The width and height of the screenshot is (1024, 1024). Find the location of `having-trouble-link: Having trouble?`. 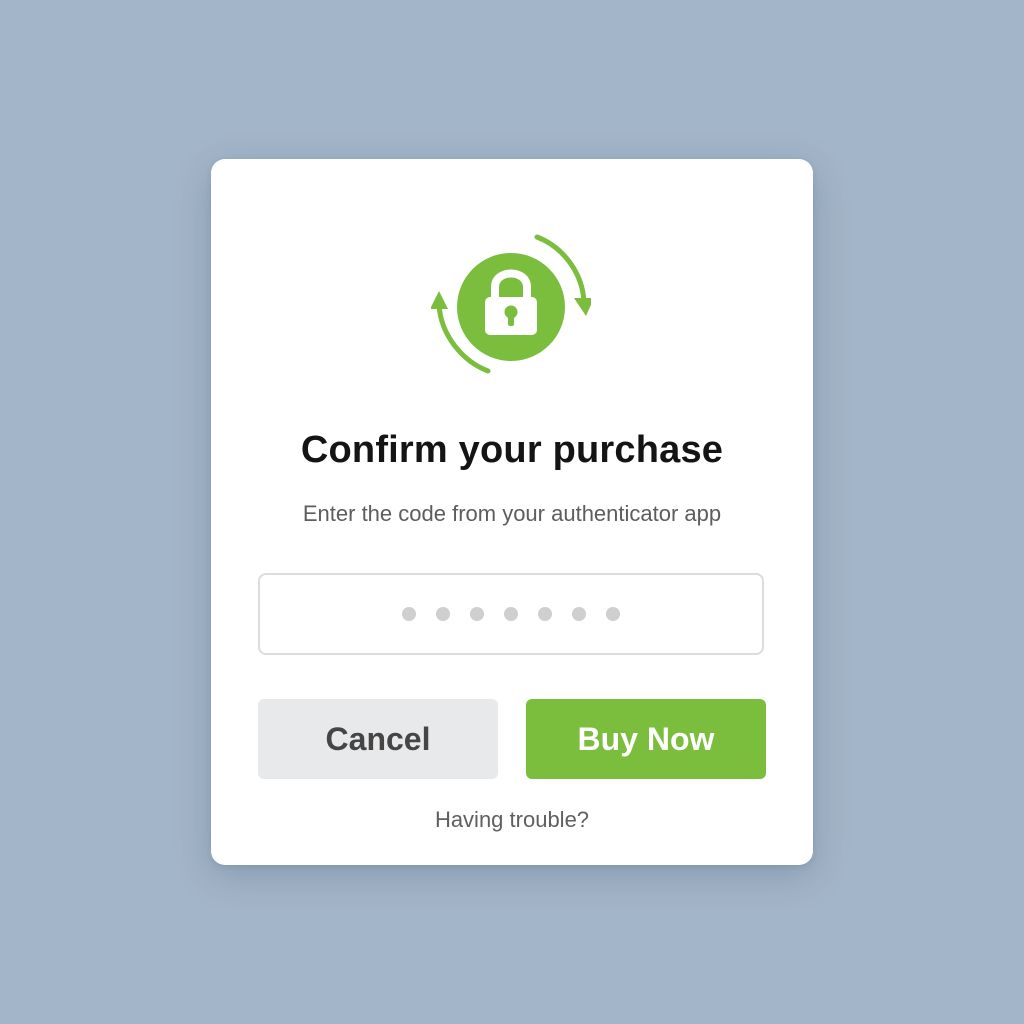

having-trouble-link: Having trouble? is located at coordinates (512, 820).